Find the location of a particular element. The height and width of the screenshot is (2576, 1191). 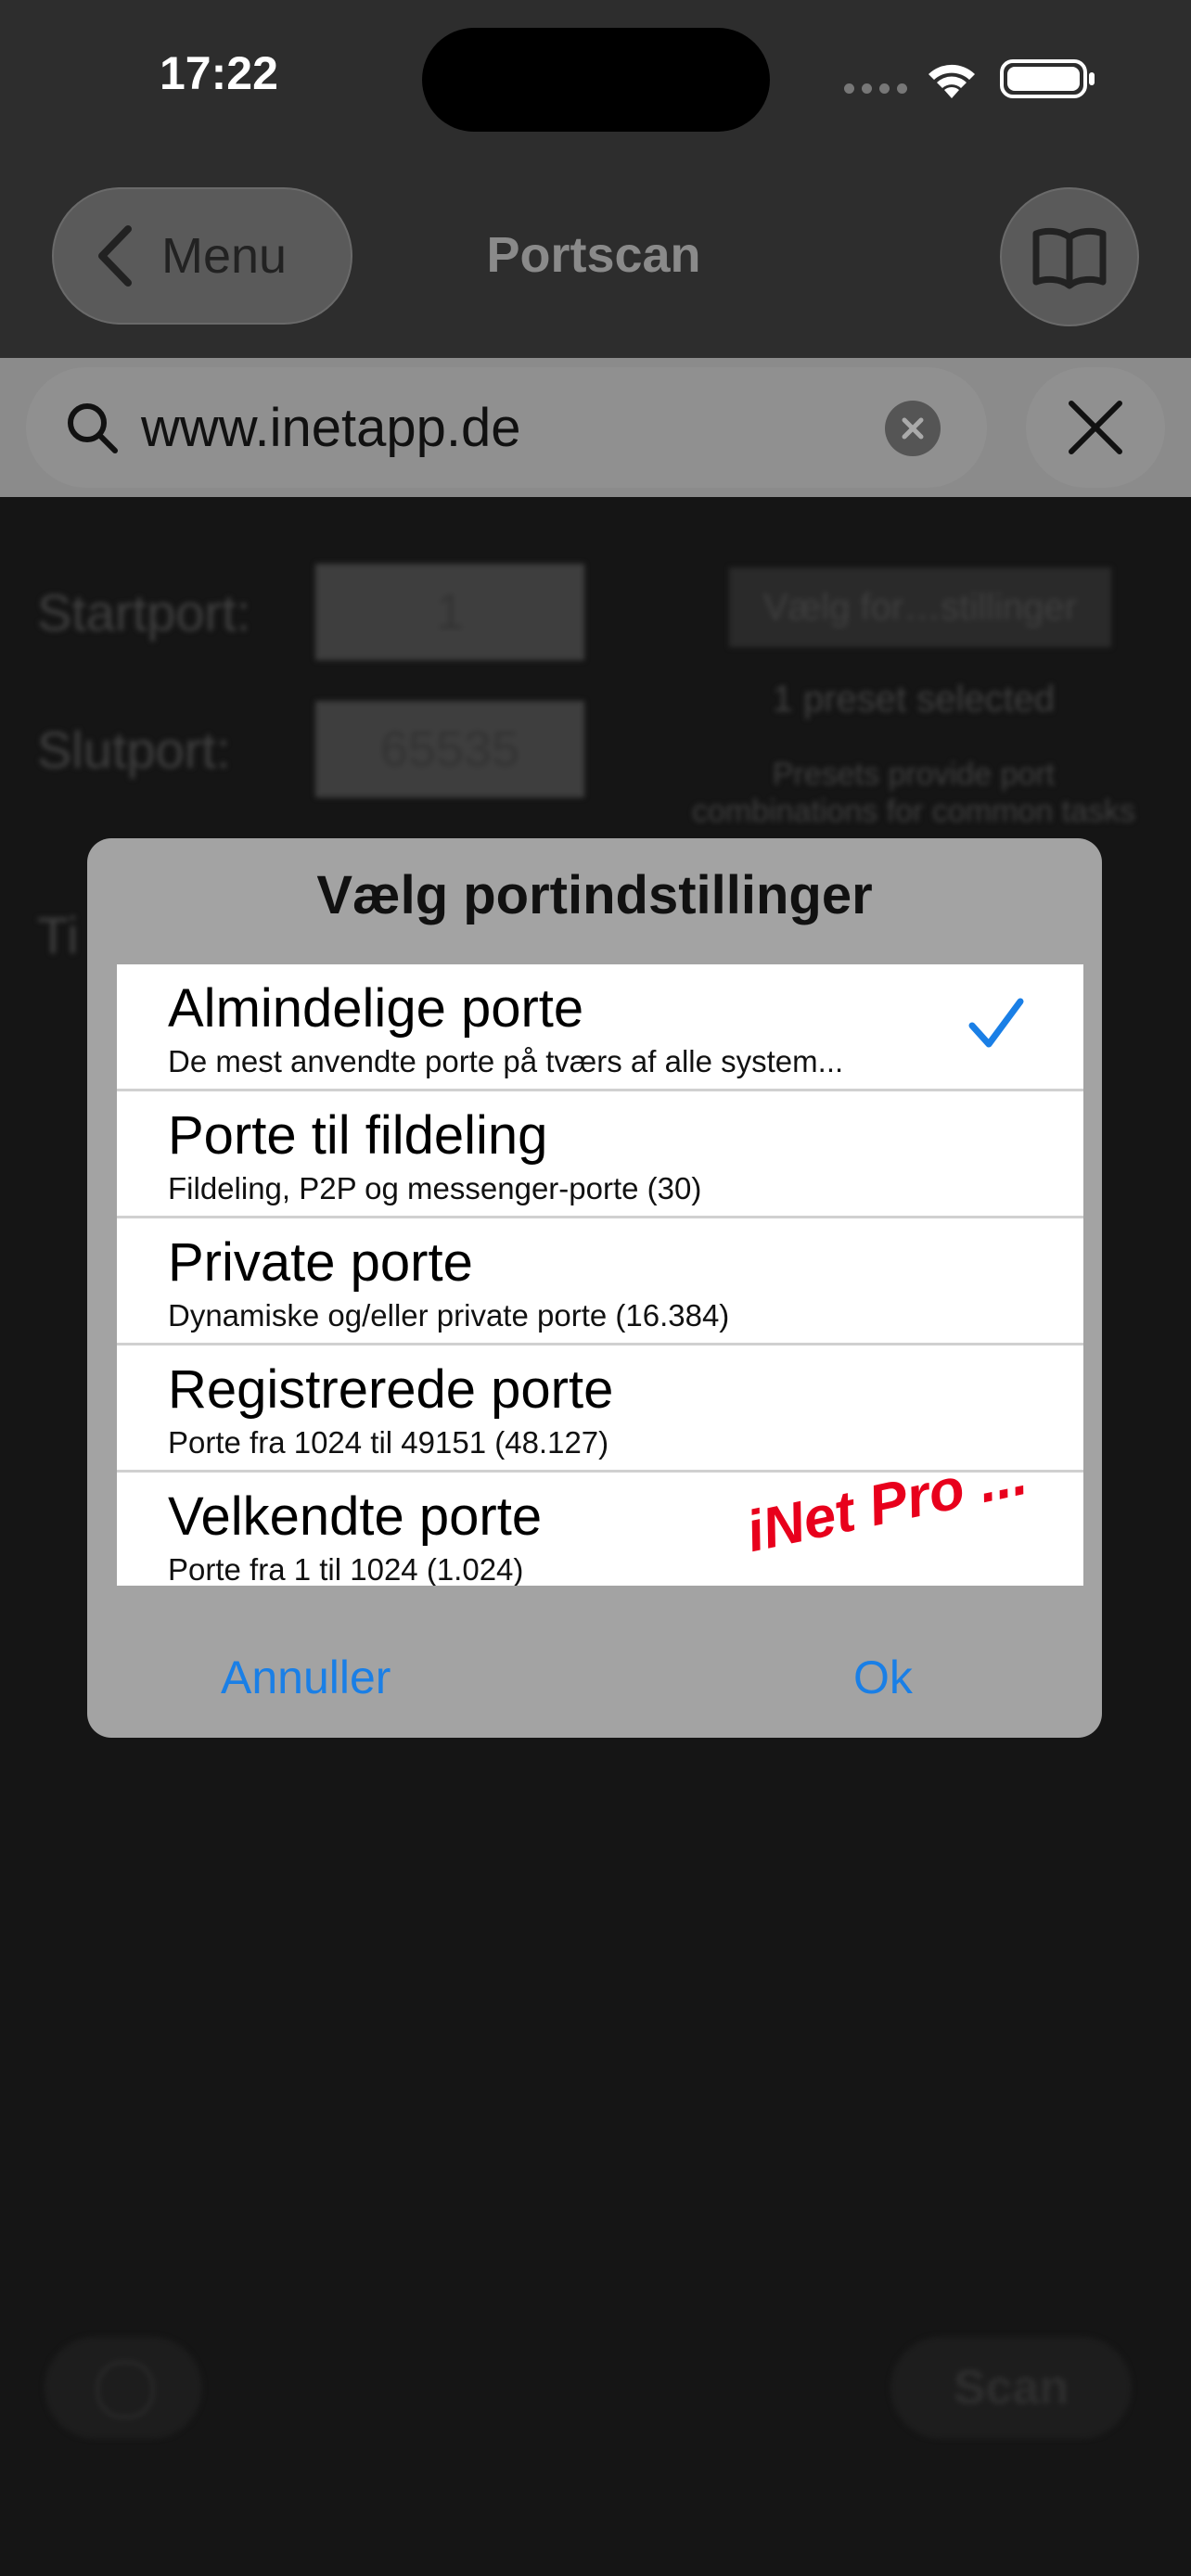

clear-text-icon is located at coordinates (913, 428).